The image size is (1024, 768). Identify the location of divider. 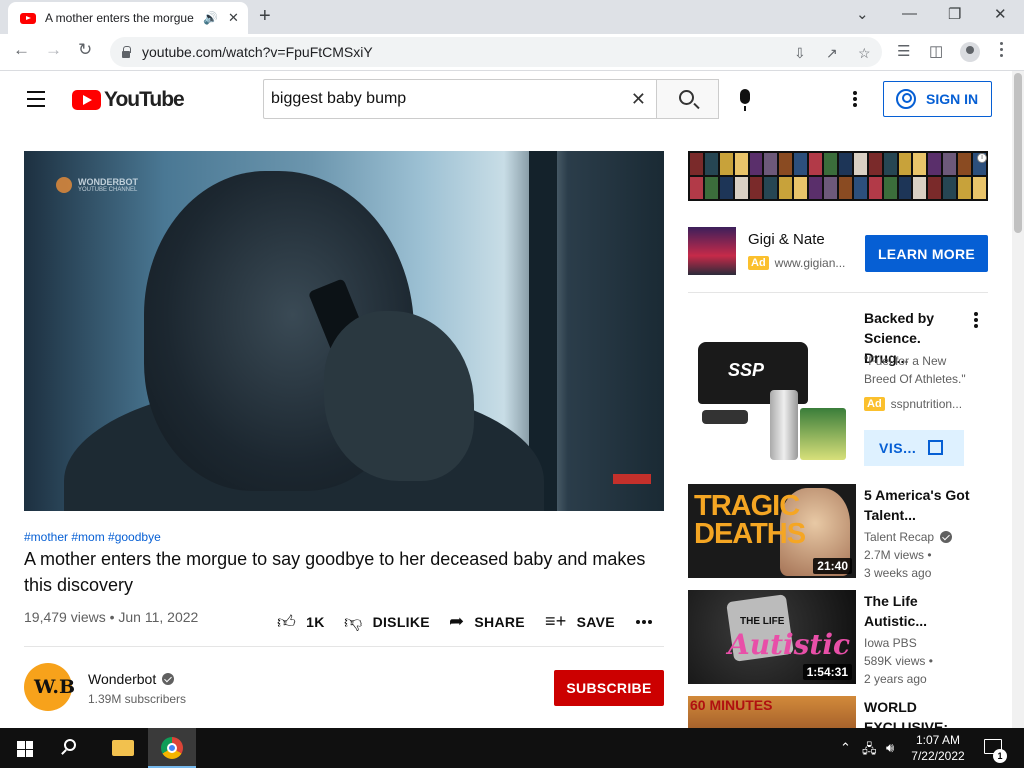
(838, 292).